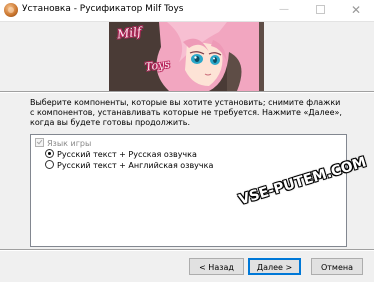 This screenshot has width=374, height=282. What do you see at coordinates (102, 9) in the screenshot?
I see `window-title: Установка - Русификатор Milf Toys` at bounding box center [102, 9].